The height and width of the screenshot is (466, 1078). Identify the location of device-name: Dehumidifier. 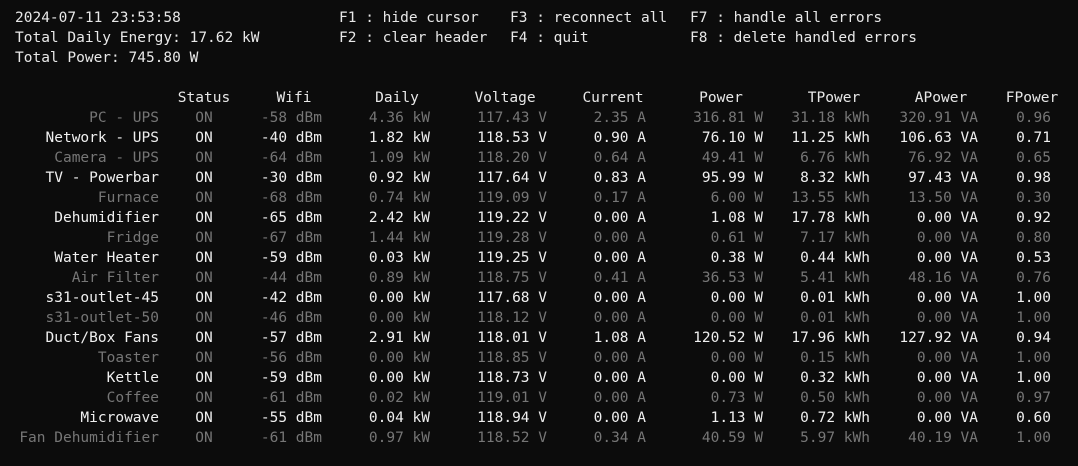
(106, 218).